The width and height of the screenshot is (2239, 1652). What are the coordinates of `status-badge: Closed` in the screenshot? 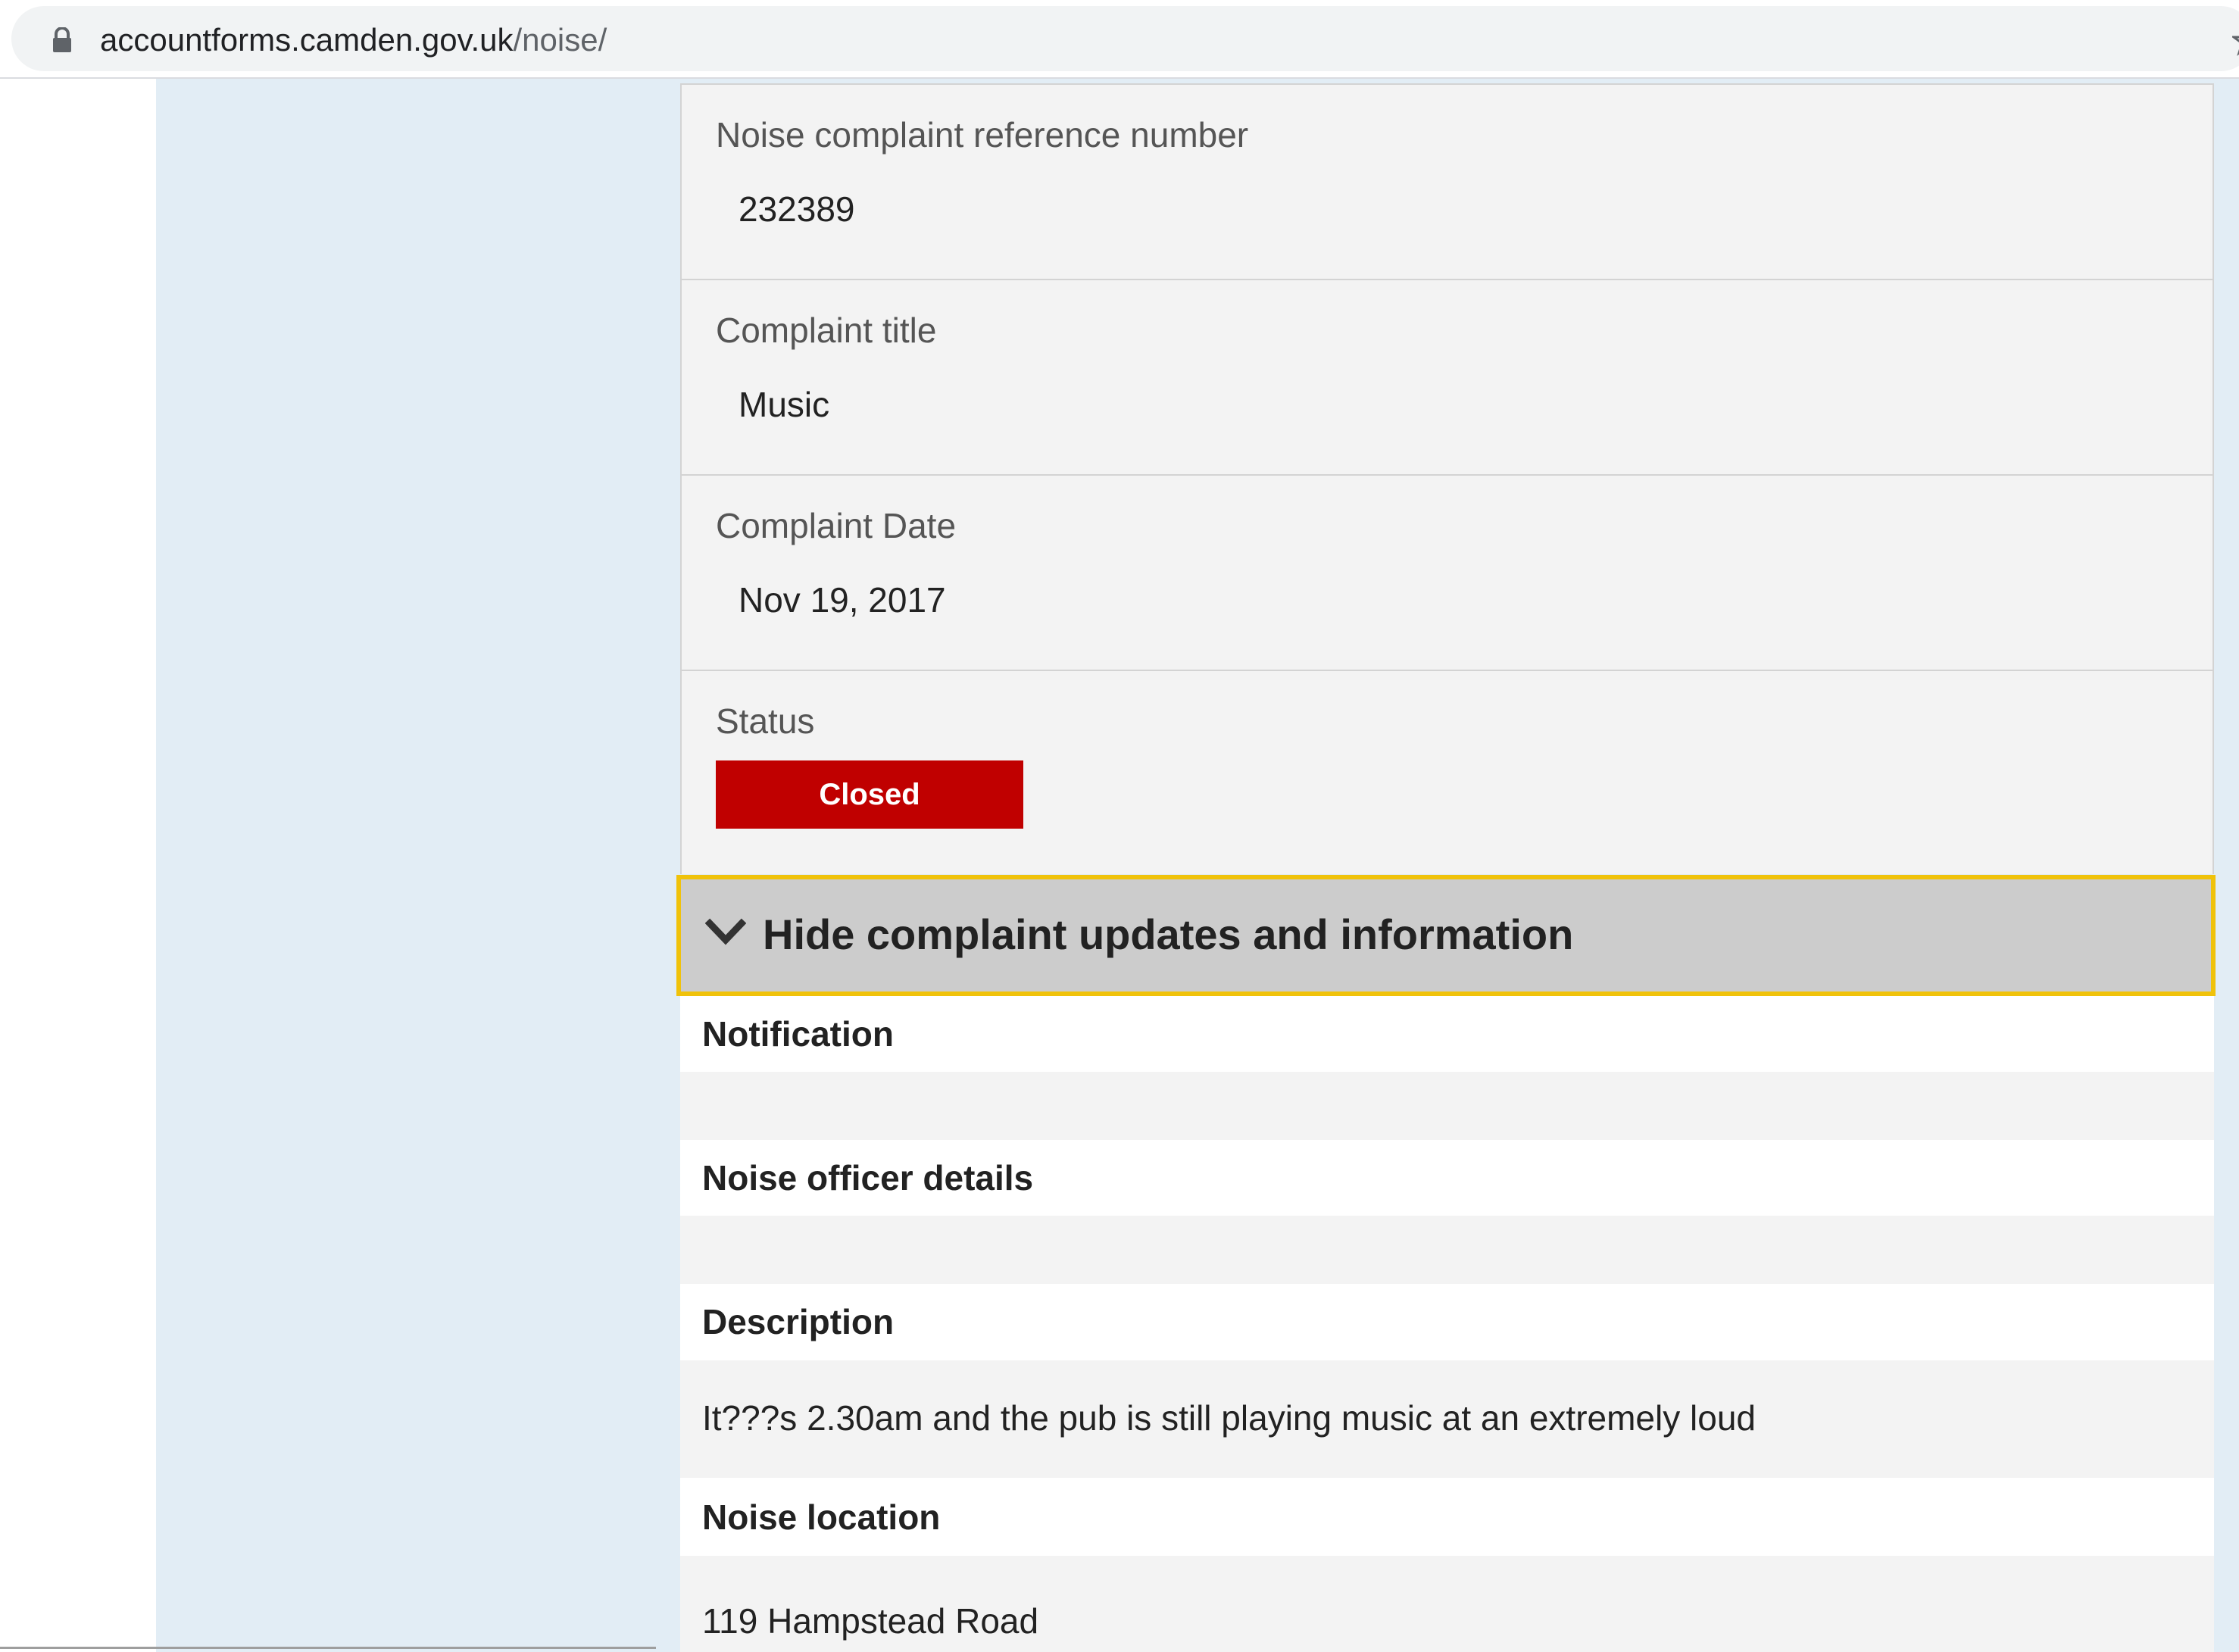 It's located at (870, 794).